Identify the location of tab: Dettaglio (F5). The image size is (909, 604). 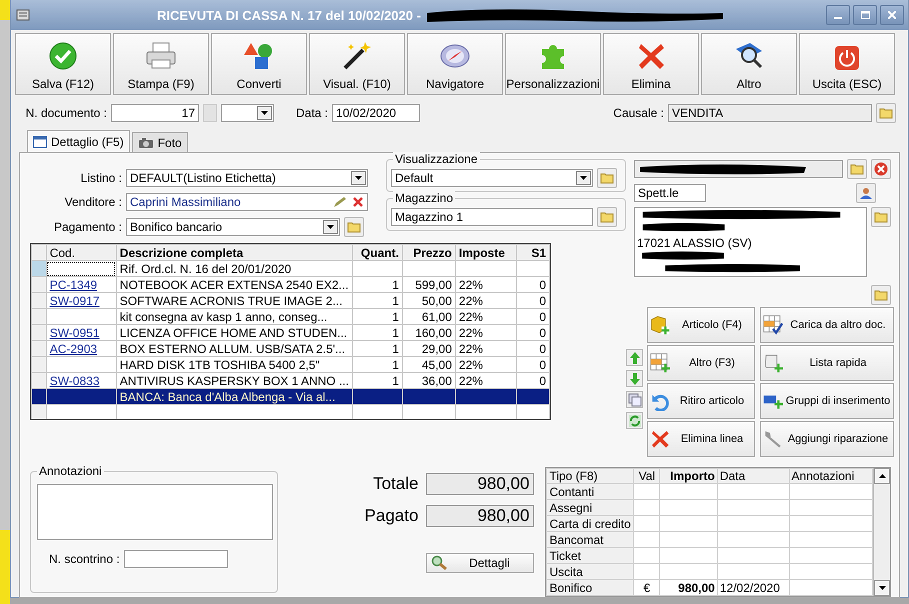
(78, 141).